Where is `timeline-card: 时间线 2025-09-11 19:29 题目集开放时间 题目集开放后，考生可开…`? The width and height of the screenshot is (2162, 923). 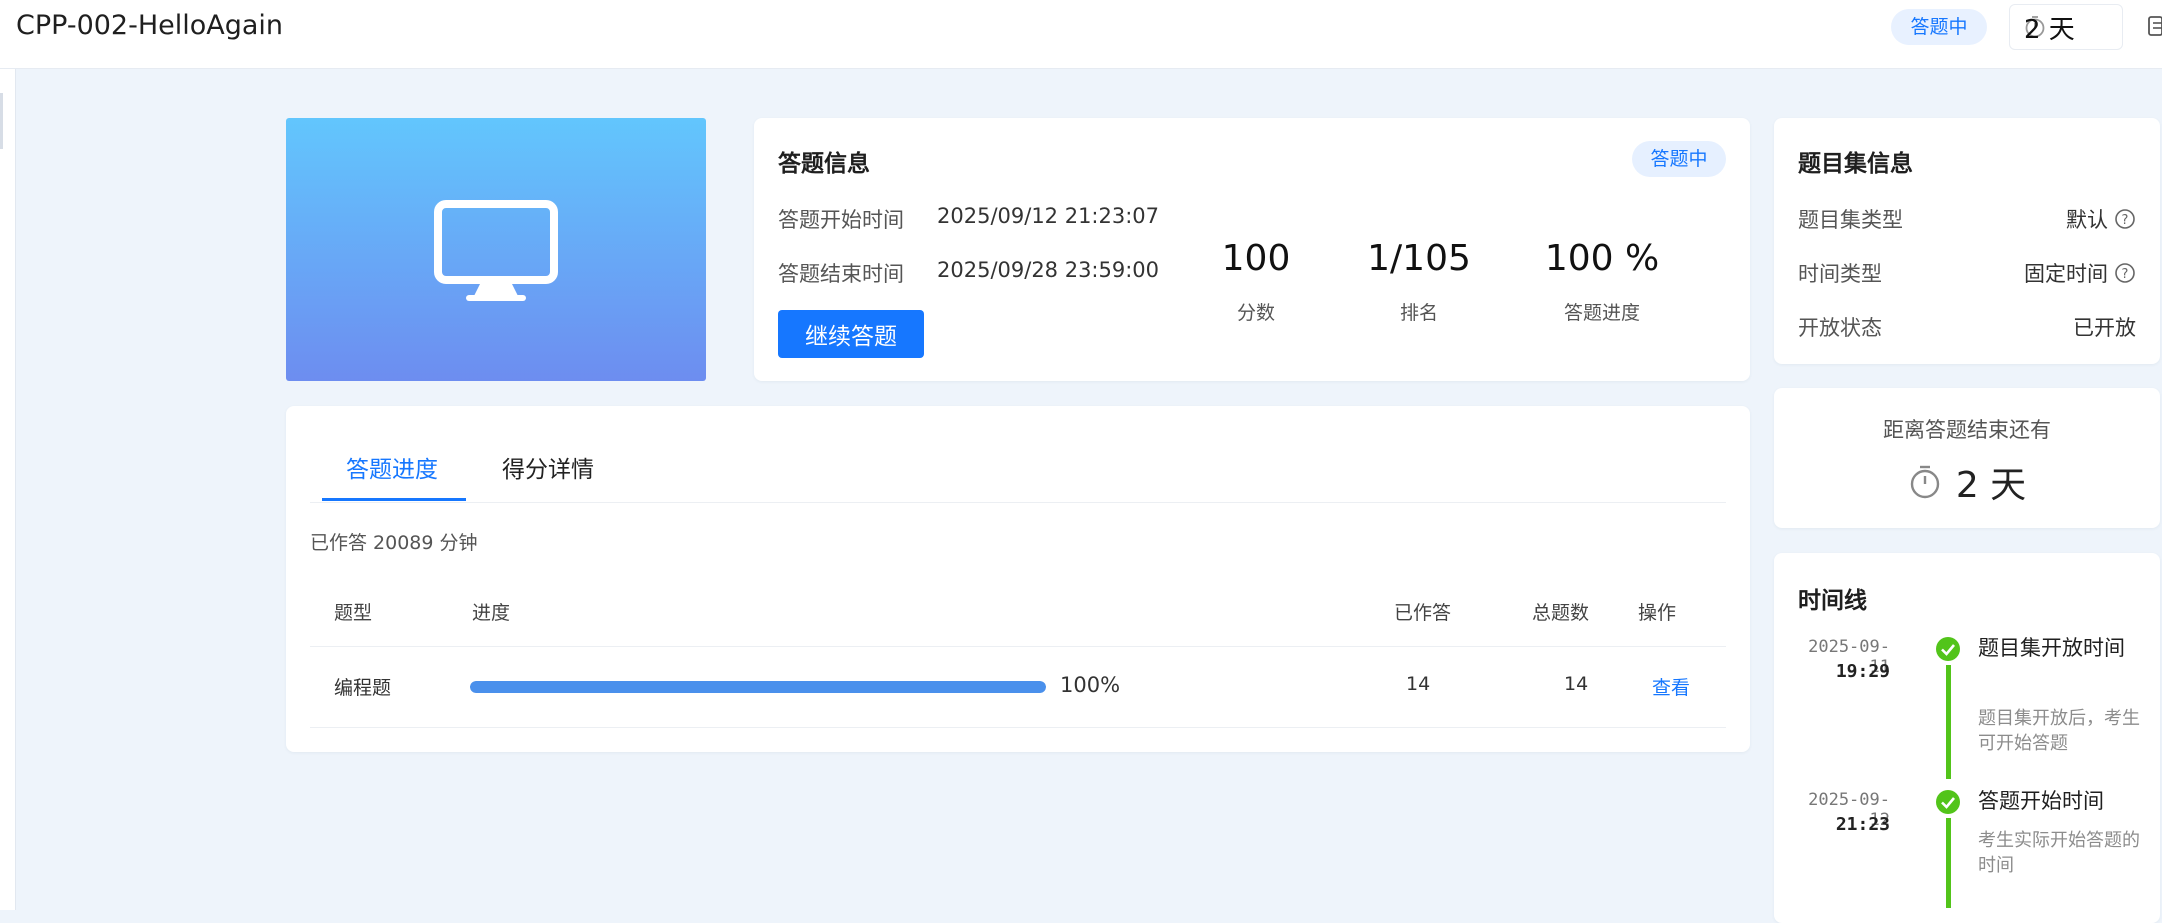
timeline-card: 时间线 2025-09-11 19:29 题目集开放时间 题目集开放后，考生可开… is located at coordinates (1967, 738).